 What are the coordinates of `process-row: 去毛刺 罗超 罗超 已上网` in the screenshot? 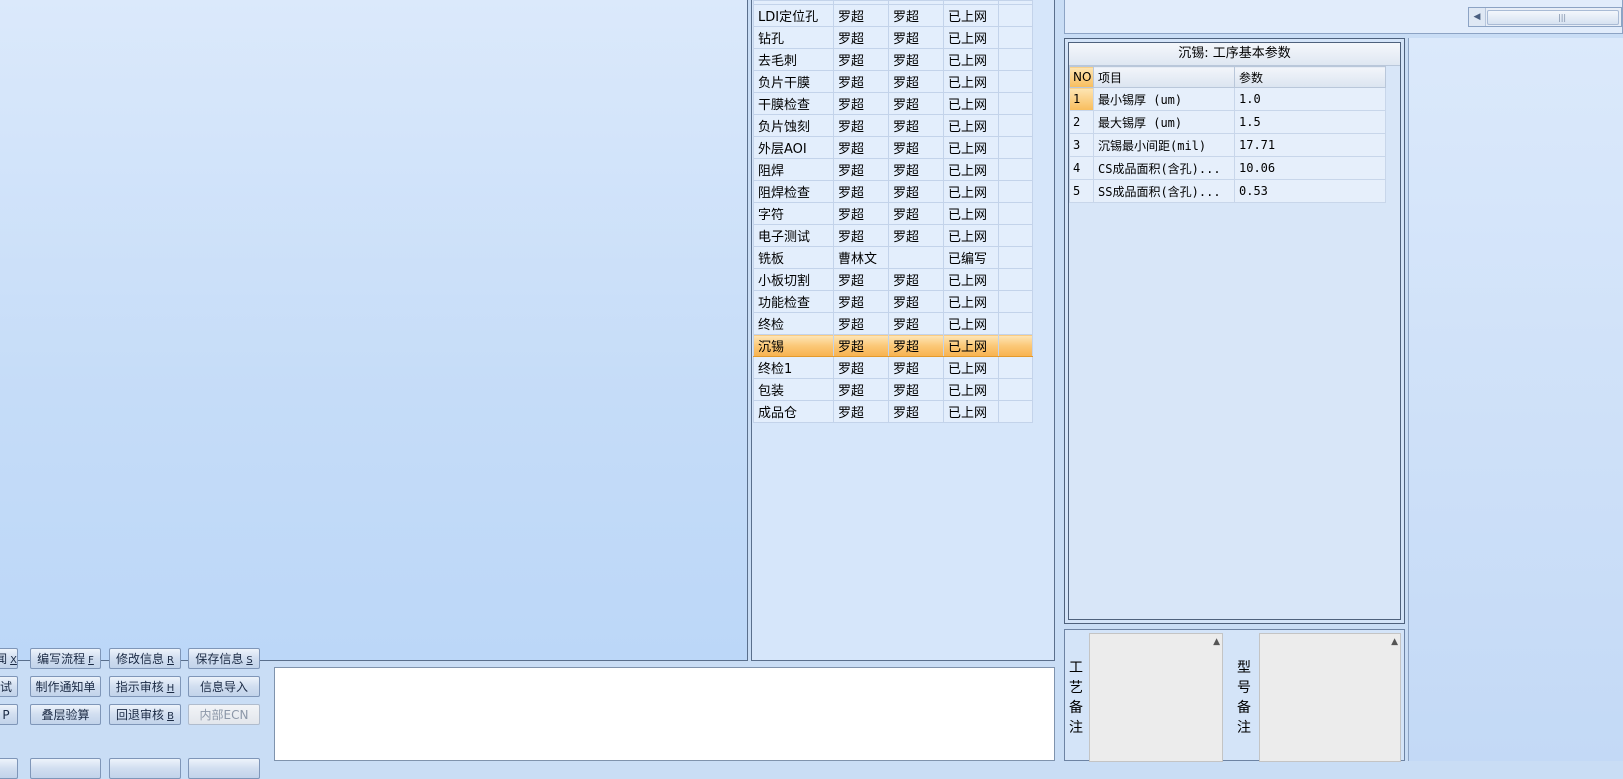 It's located at (893, 59).